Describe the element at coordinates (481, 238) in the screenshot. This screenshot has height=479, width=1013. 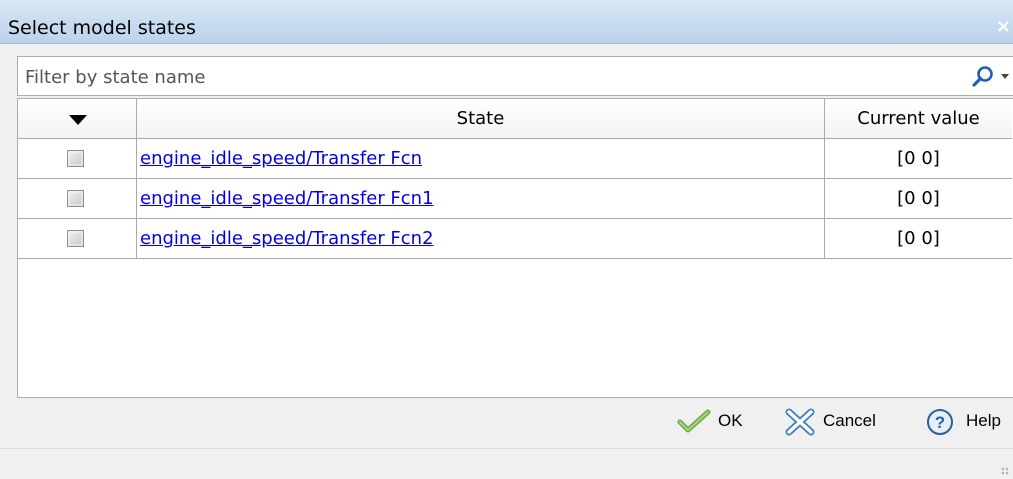
I see `state-cell: engine_idle_speed/Transfer Fcn2` at that location.